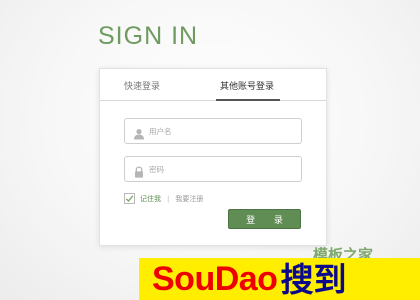 Image resolution: width=420 pixels, height=300 pixels. What do you see at coordinates (189, 199) in the screenshot?
I see `register-link: 我要注册` at bounding box center [189, 199].